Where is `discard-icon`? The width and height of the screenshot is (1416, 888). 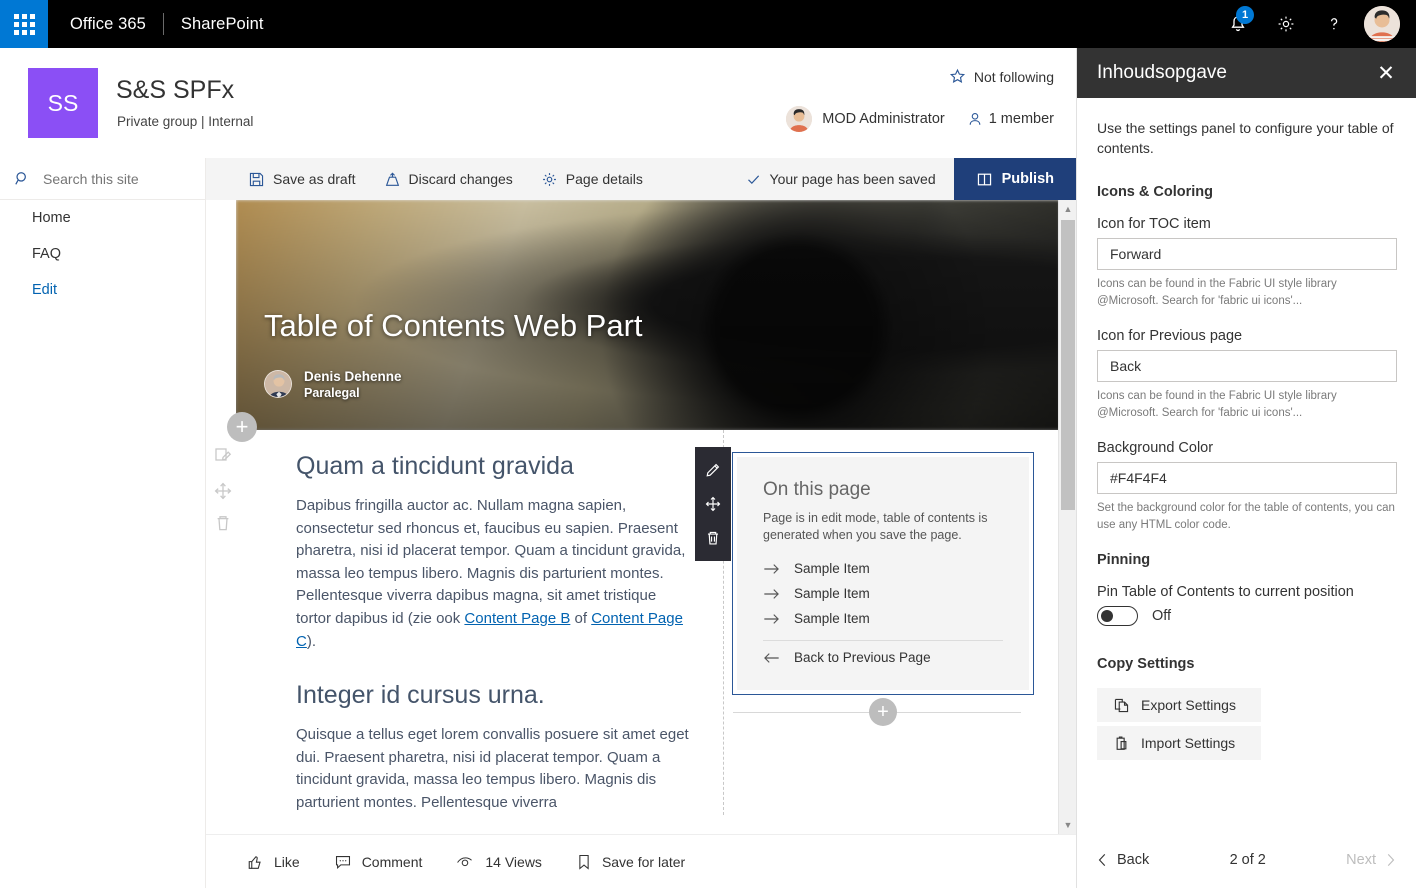 discard-icon is located at coordinates (392, 178).